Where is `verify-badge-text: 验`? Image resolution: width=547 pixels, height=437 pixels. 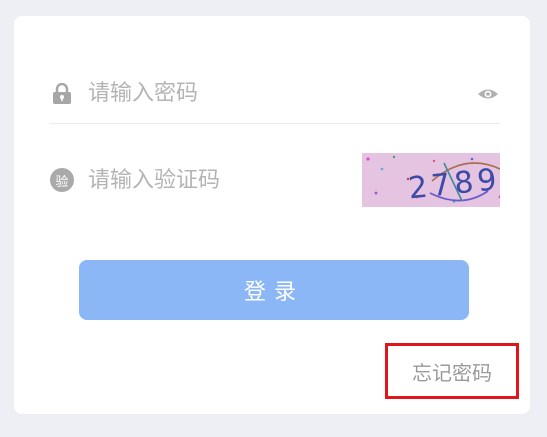 verify-badge-text: 验 is located at coordinates (62, 180).